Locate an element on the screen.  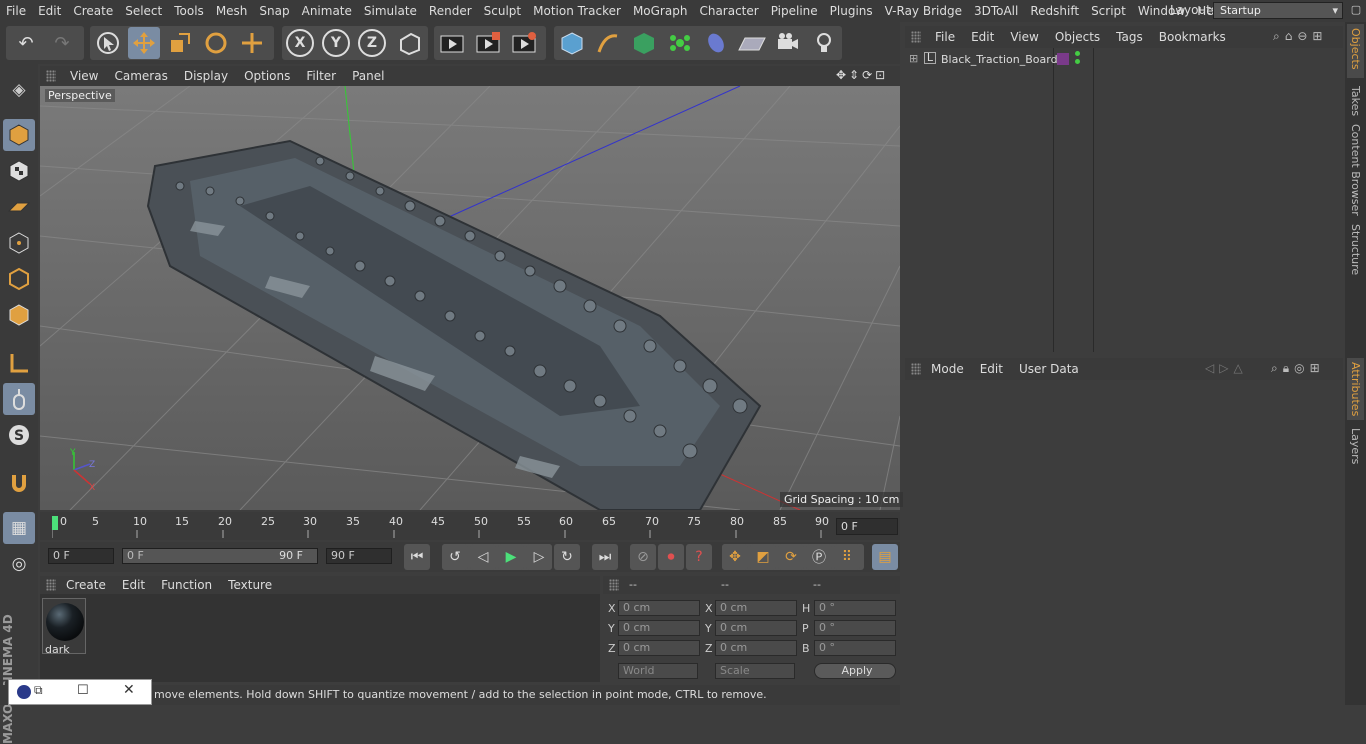
render-visibility-dot is located at coordinates (1077, 61).